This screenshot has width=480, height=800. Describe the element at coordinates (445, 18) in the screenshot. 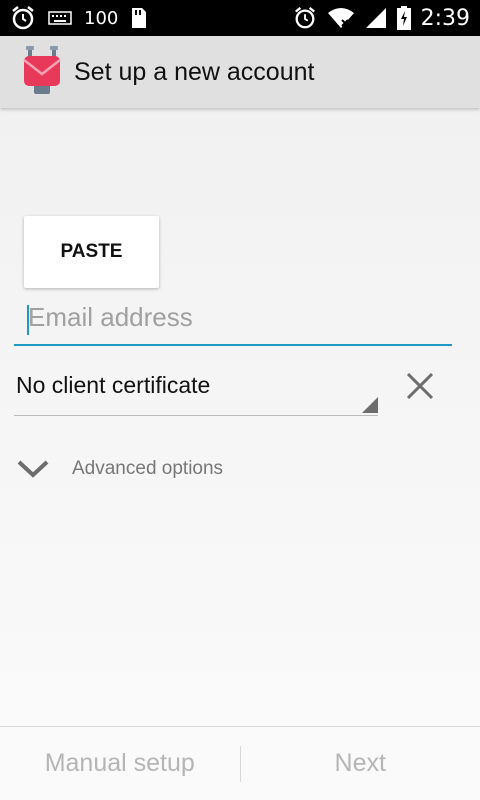

I see `clock-time: 2:39` at that location.